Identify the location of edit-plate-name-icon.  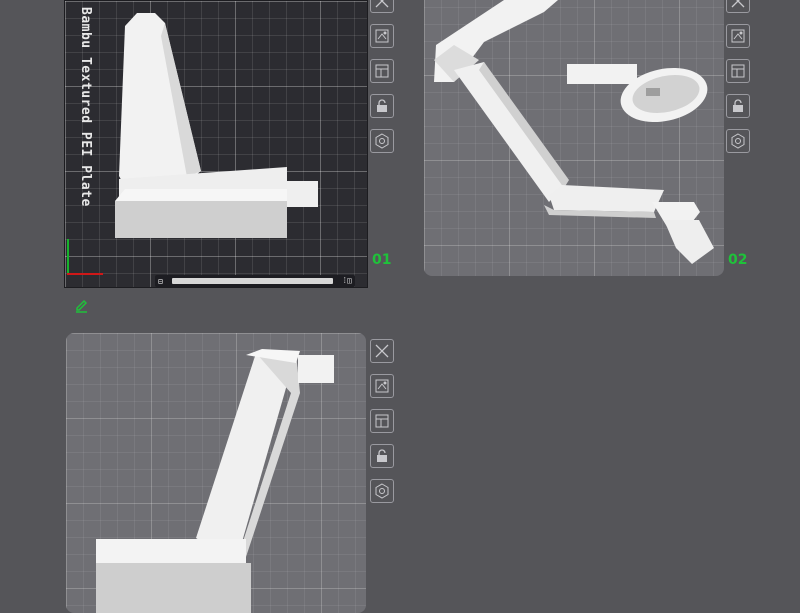
(82, 306).